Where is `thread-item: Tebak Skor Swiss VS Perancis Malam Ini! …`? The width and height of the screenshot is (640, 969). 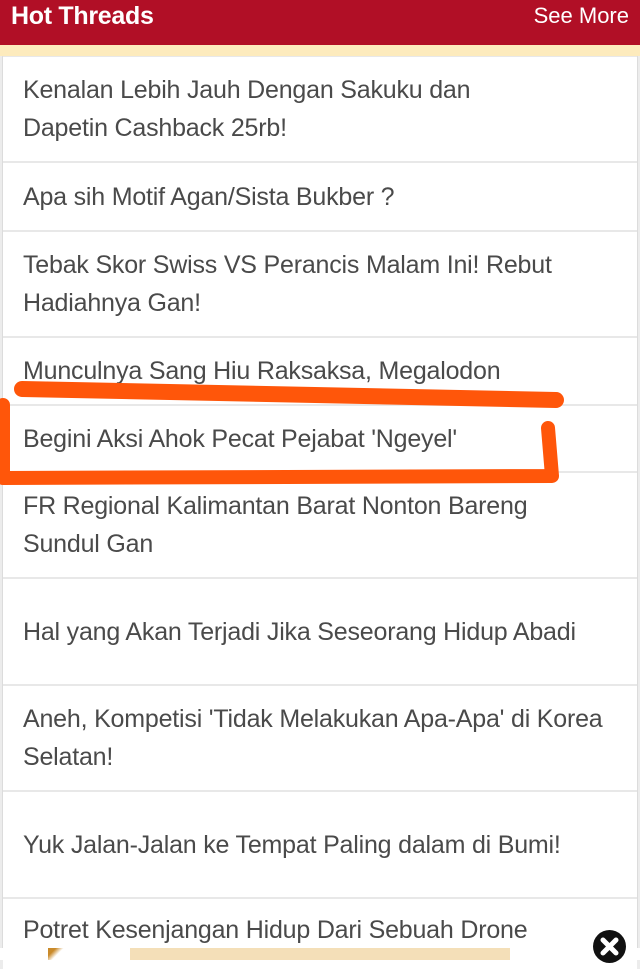 thread-item: Tebak Skor Swiss VS Perancis Malam Ini! … is located at coordinates (320, 284).